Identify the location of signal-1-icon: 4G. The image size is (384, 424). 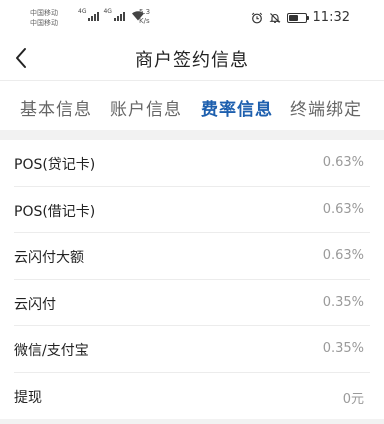
(89, 14).